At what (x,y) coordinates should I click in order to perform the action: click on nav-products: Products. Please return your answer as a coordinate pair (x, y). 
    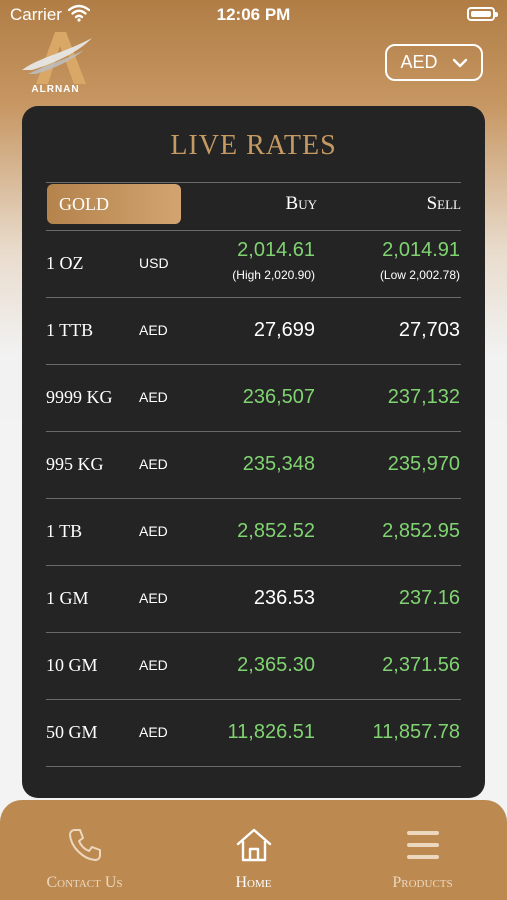
    Looking at the image, I should click on (422, 850).